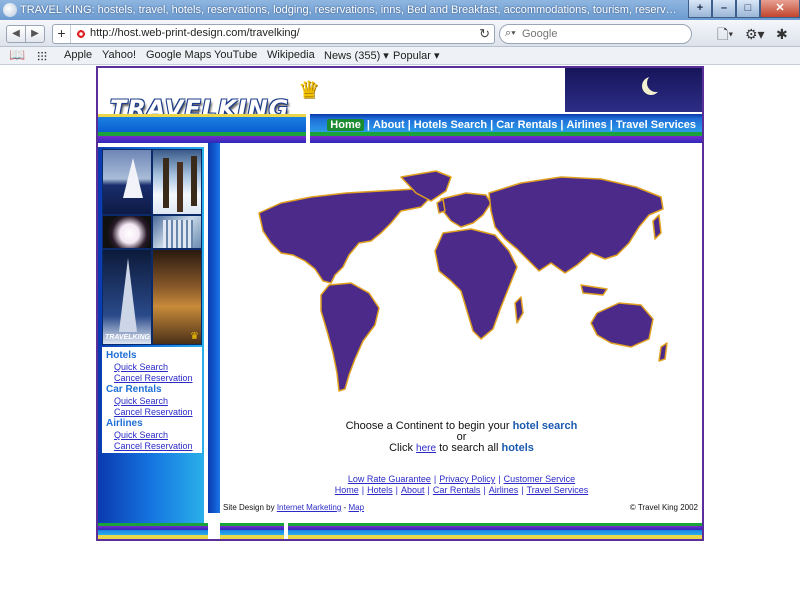 The image size is (800, 600). I want to click on reload-icon: ↻, so click(484, 34).